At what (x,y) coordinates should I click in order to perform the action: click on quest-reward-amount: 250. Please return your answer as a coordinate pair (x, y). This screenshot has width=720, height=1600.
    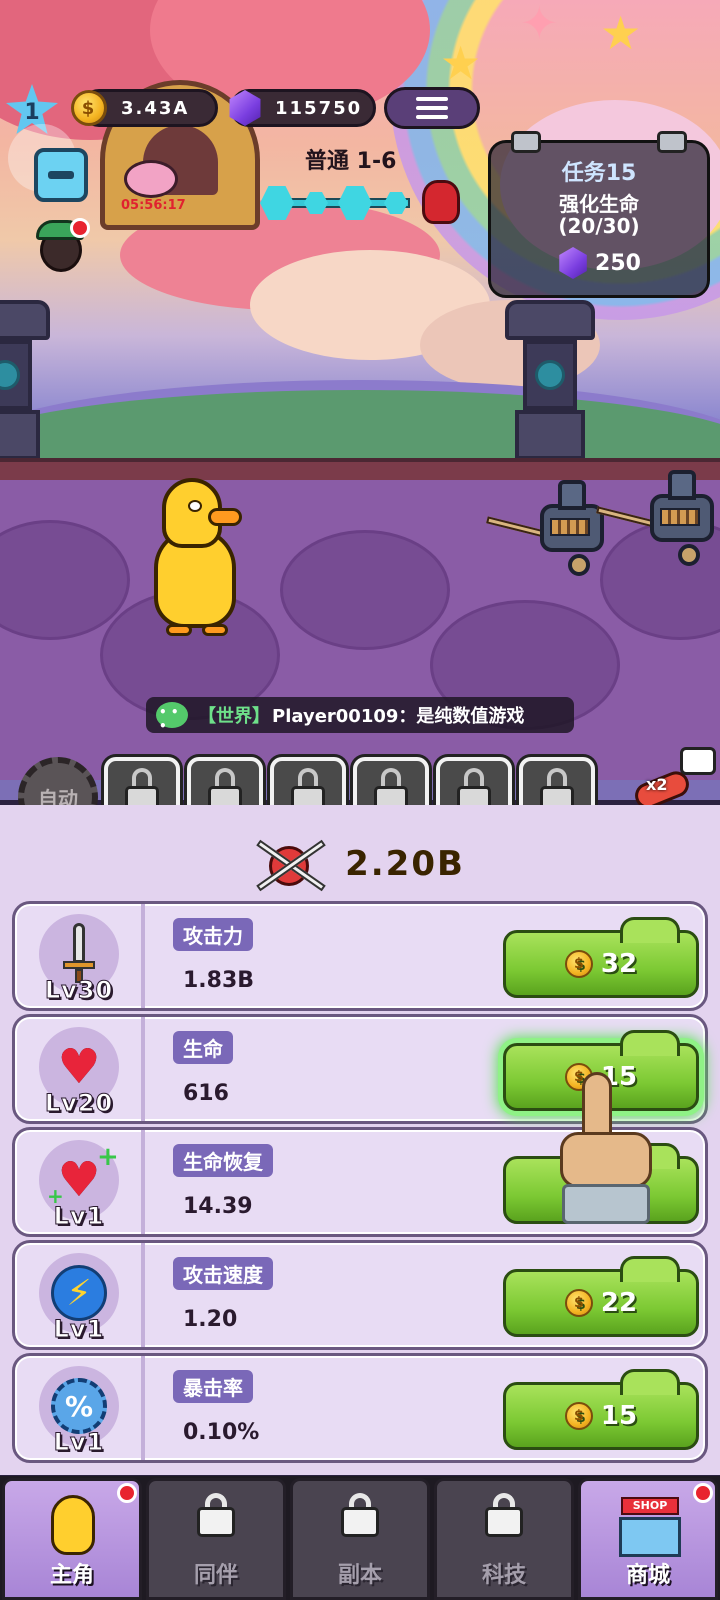
    Looking at the image, I should click on (618, 263).